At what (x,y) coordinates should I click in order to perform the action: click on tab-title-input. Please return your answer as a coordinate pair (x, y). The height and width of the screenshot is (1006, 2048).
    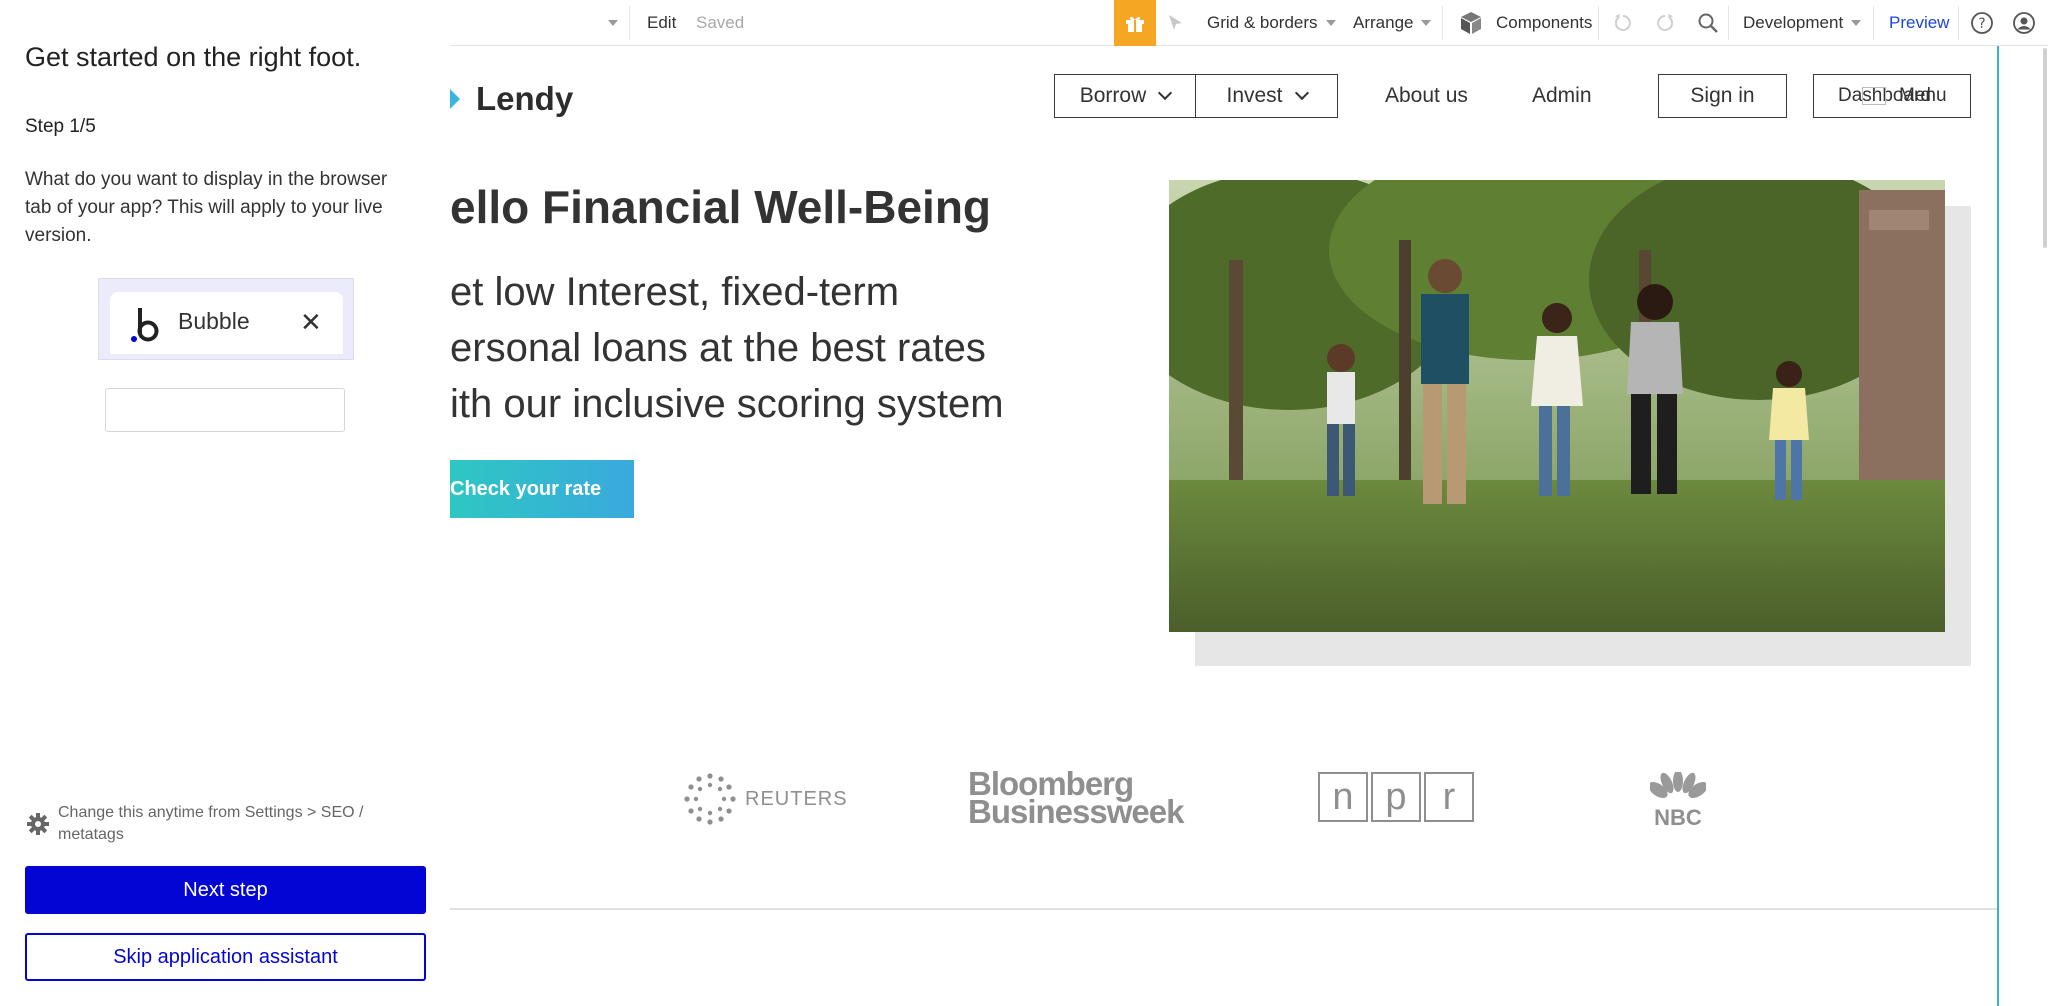
    Looking at the image, I should click on (225, 410).